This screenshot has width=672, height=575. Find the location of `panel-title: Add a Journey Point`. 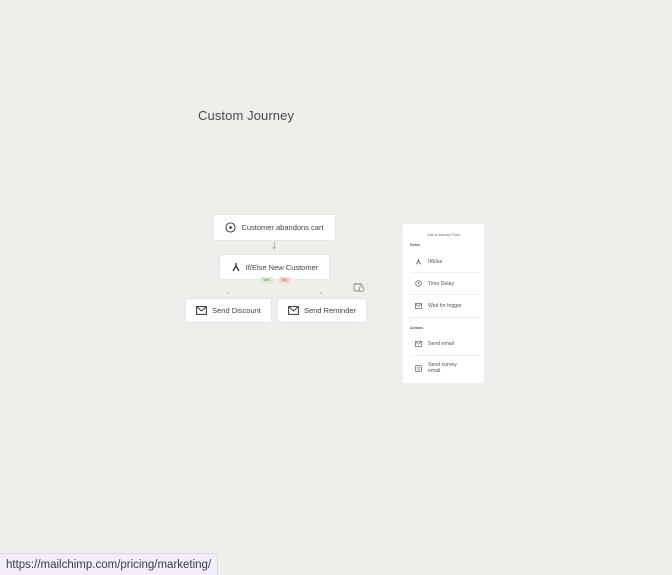

panel-title: Add a Journey Point is located at coordinates (443, 235).